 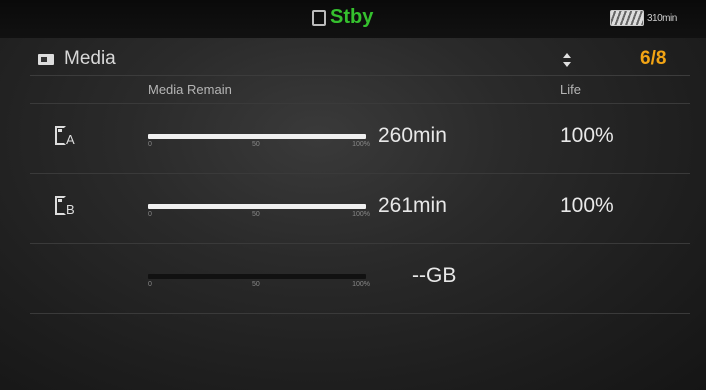 I want to click on remain-value: --GB, so click(x=434, y=275).